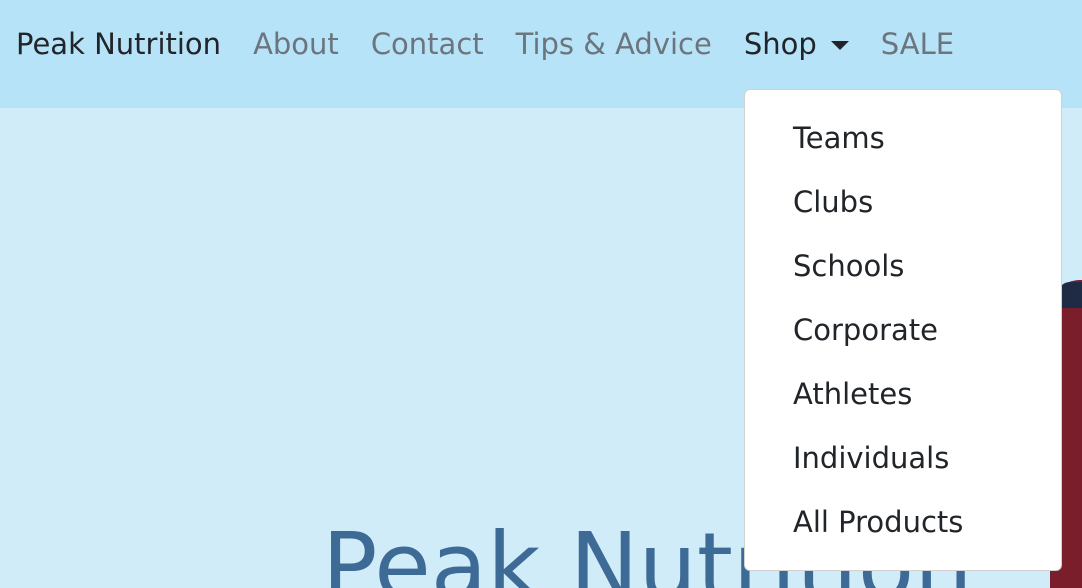 Image resolution: width=1082 pixels, height=588 pixels. I want to click on nav-link-about: About, so click(296, 44).